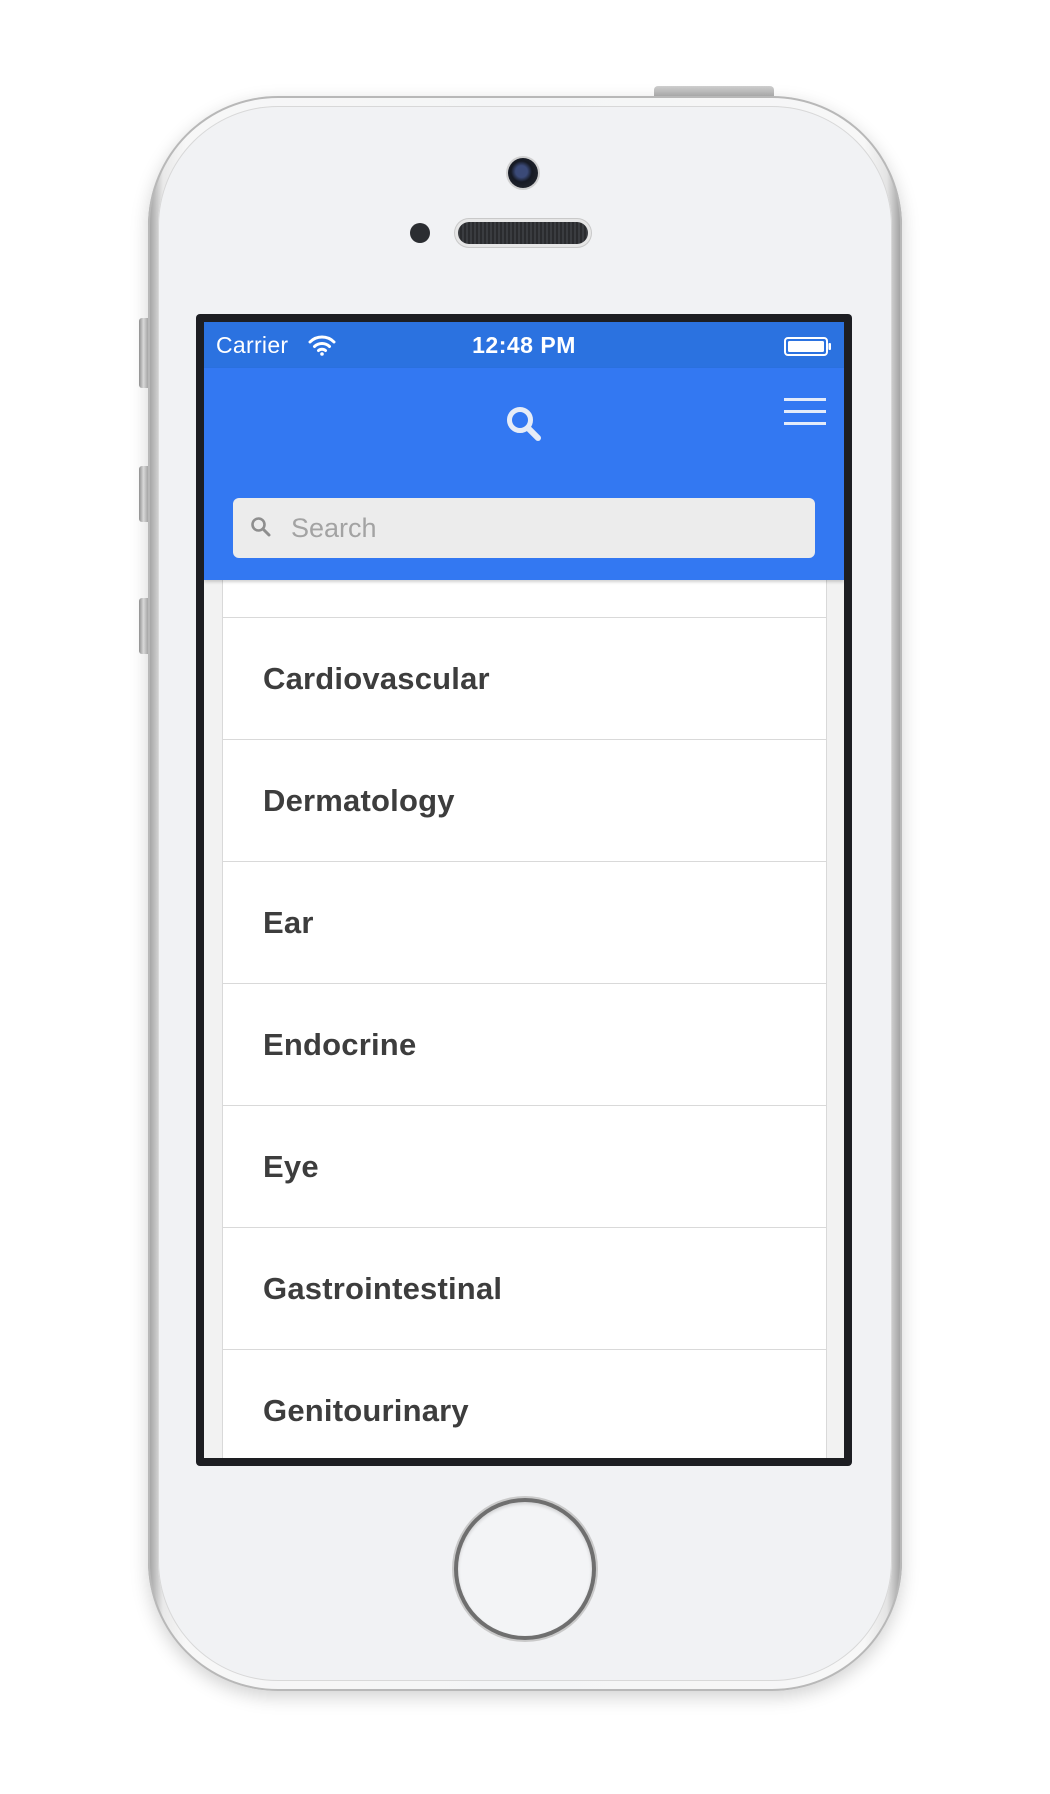 The height and width of the screenshot is (1794, 1050). I want to click on search-bar, so click(524, 528).